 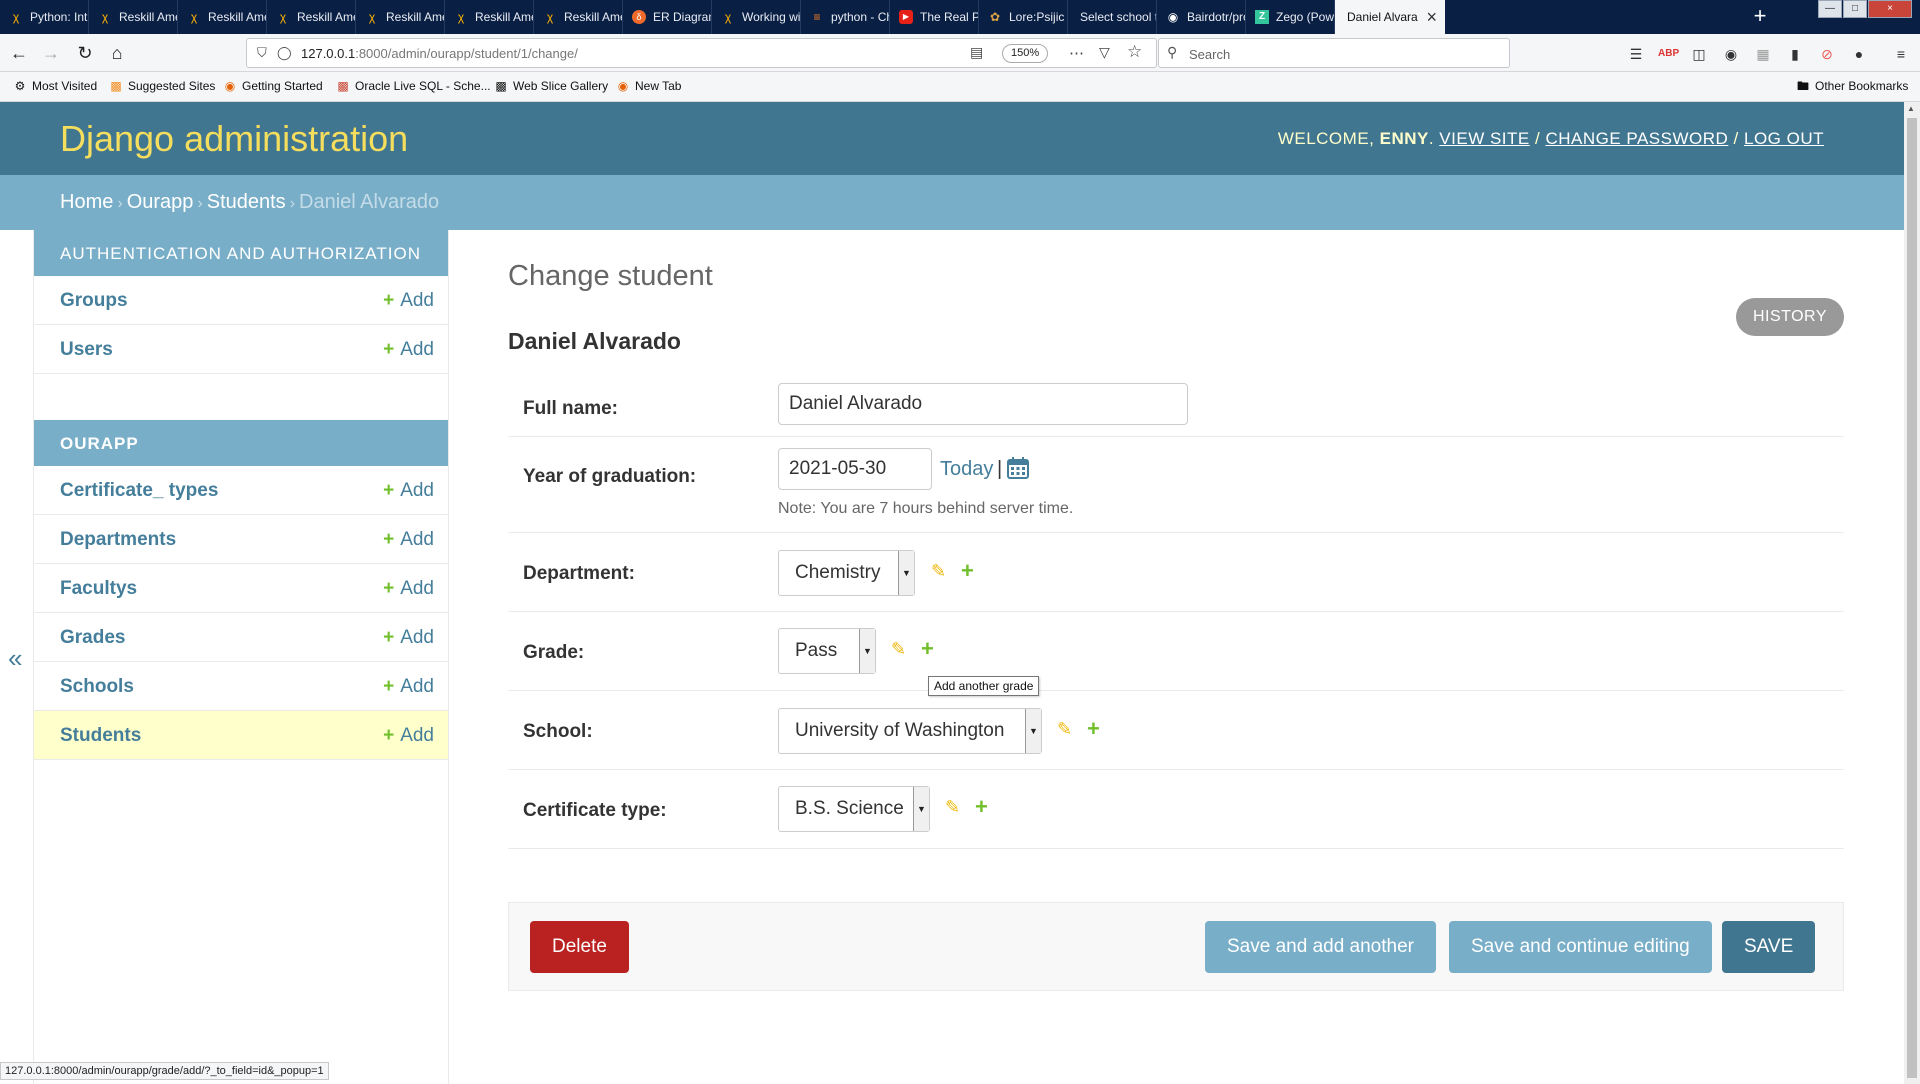 I want to click on bookmark-star-icon: ☆, so click(x=1134, y=52).